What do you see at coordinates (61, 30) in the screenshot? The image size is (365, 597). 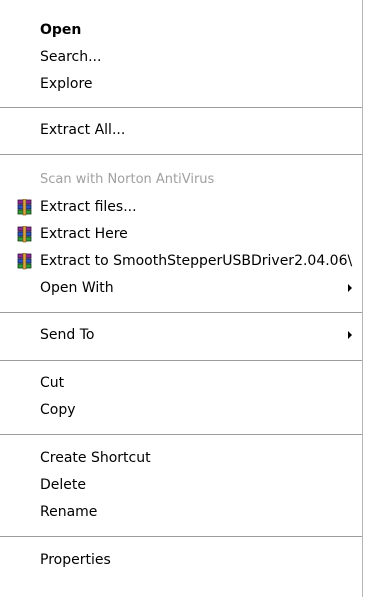 I see `menu-item-open-label: Open` at bounding box center [61, 30].